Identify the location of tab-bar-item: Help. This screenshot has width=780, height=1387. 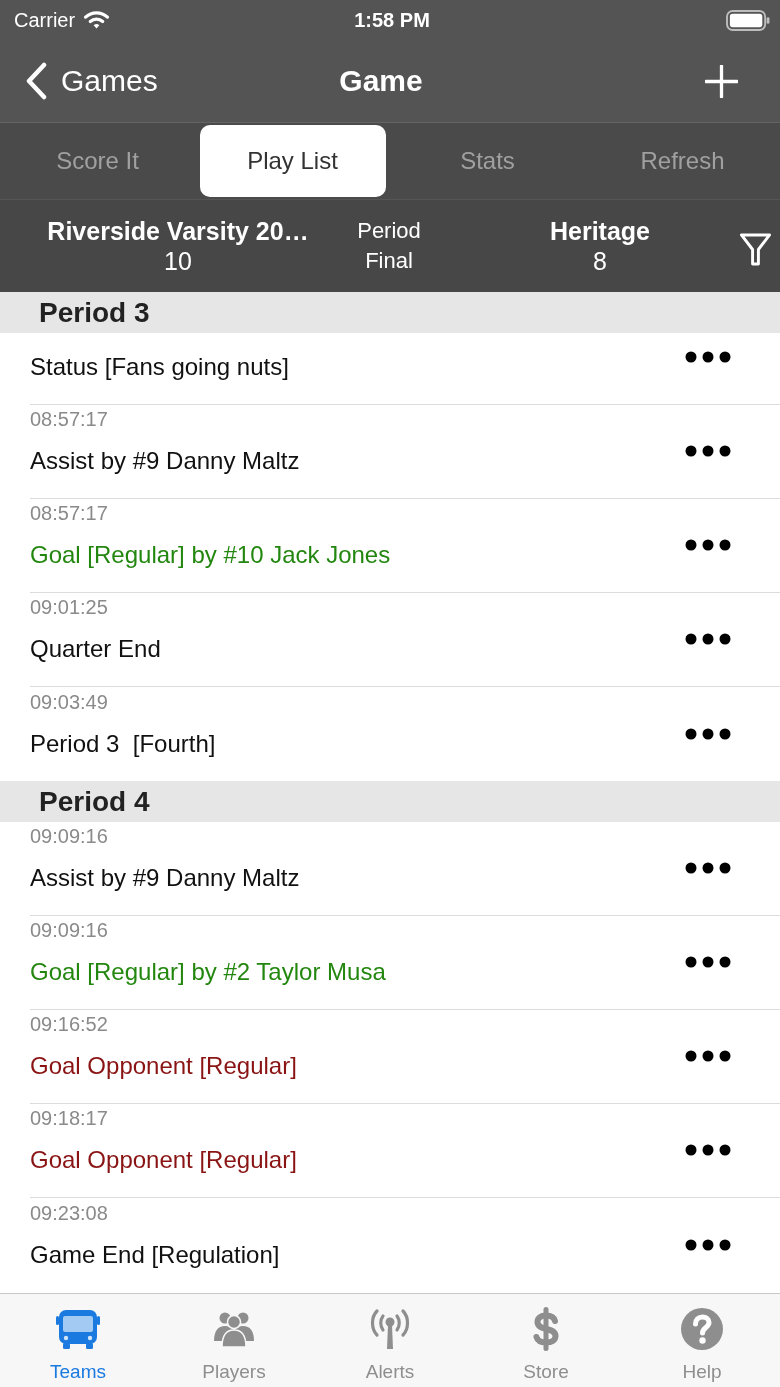
(702, 1340).